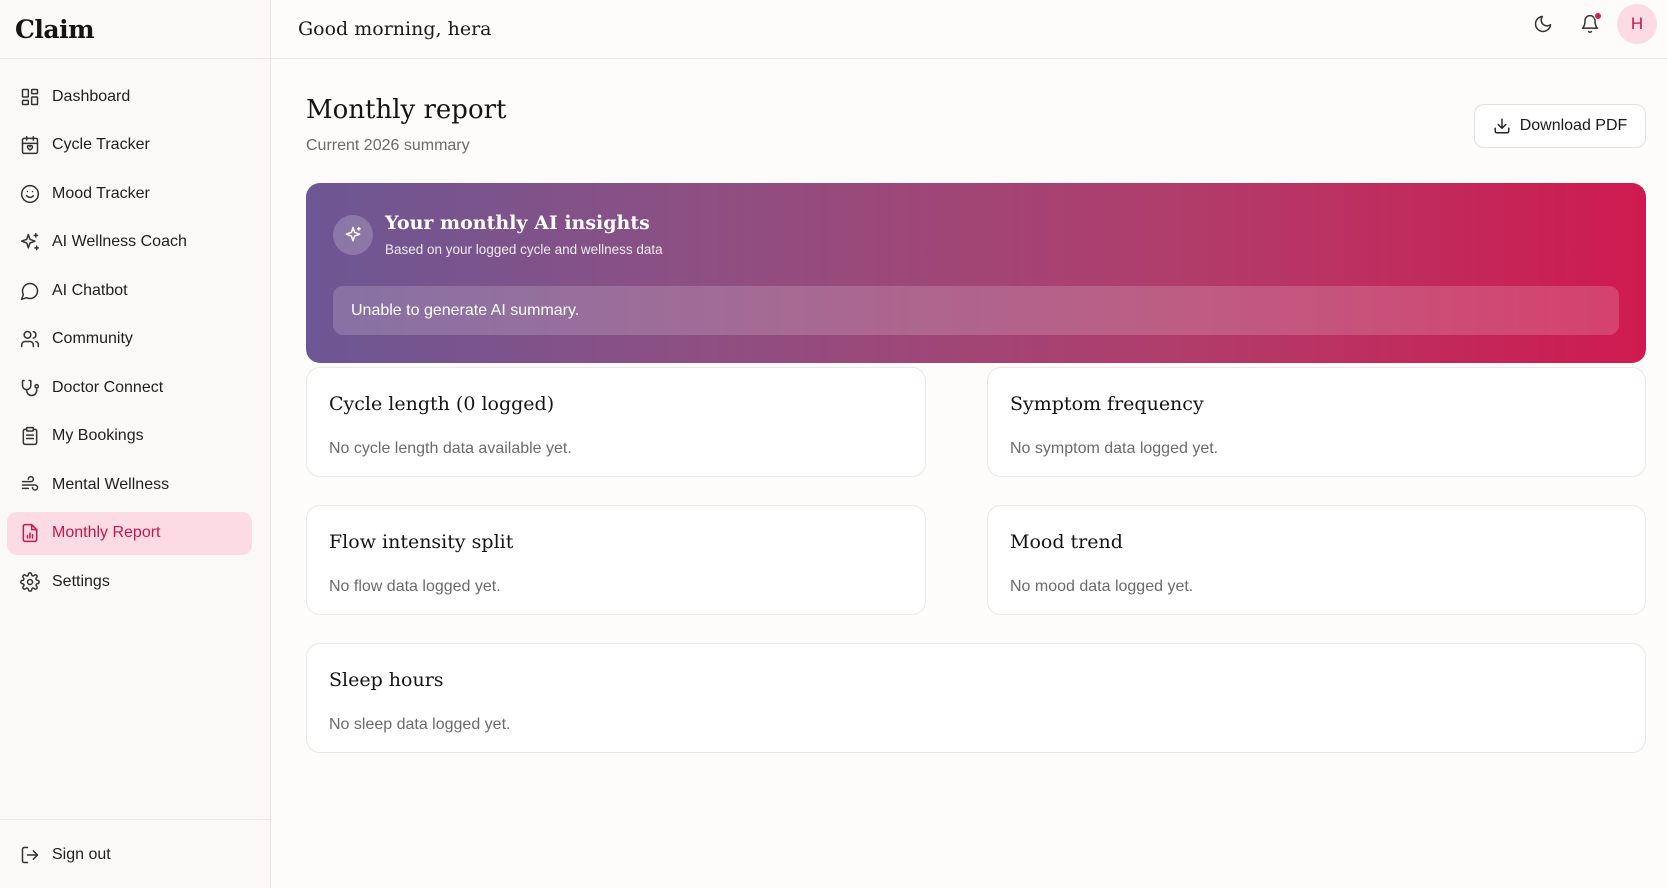  I want to click on sidebar-item-community: Community, so click(129, 339).